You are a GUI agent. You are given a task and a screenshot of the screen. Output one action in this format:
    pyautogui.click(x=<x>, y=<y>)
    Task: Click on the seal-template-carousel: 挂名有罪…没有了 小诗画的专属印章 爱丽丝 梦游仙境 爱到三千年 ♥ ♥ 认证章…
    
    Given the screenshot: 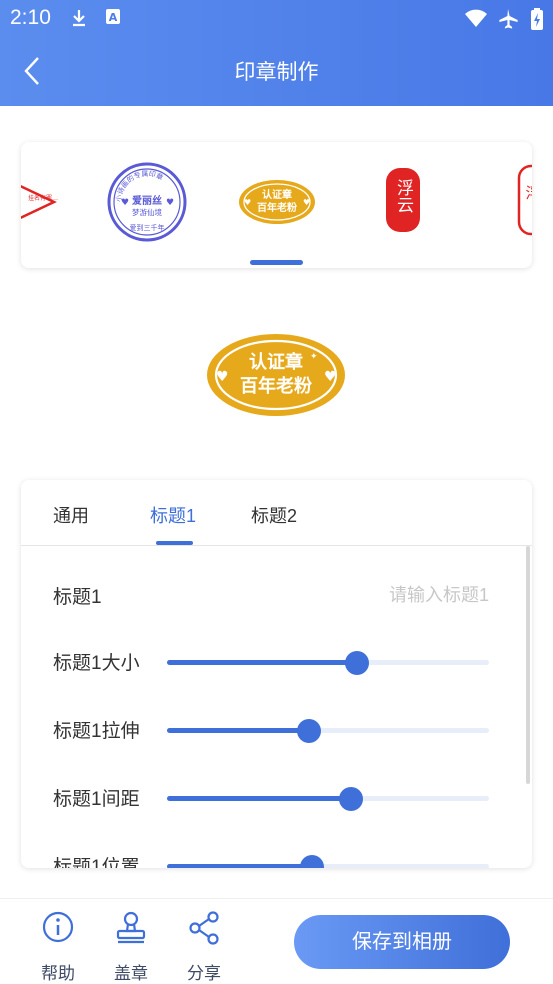 What is the action you would take?
    pyautogui.click(x=276, y=205)
    